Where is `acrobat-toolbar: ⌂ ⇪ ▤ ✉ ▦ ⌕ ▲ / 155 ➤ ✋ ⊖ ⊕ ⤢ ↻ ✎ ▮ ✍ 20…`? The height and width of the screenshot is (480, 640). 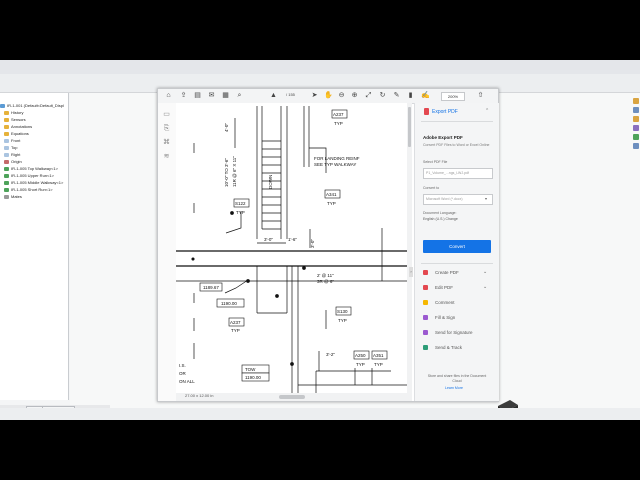 acrobat-toolbar: ⌂ ⇪ ▤ ✉ ▦ ⌕ ▲ / 155 ➤ ✋ ⊖ ⊕ ⤢ ↻ ✎ ▮ ✍ 20… is located at coordinates (328, 96).